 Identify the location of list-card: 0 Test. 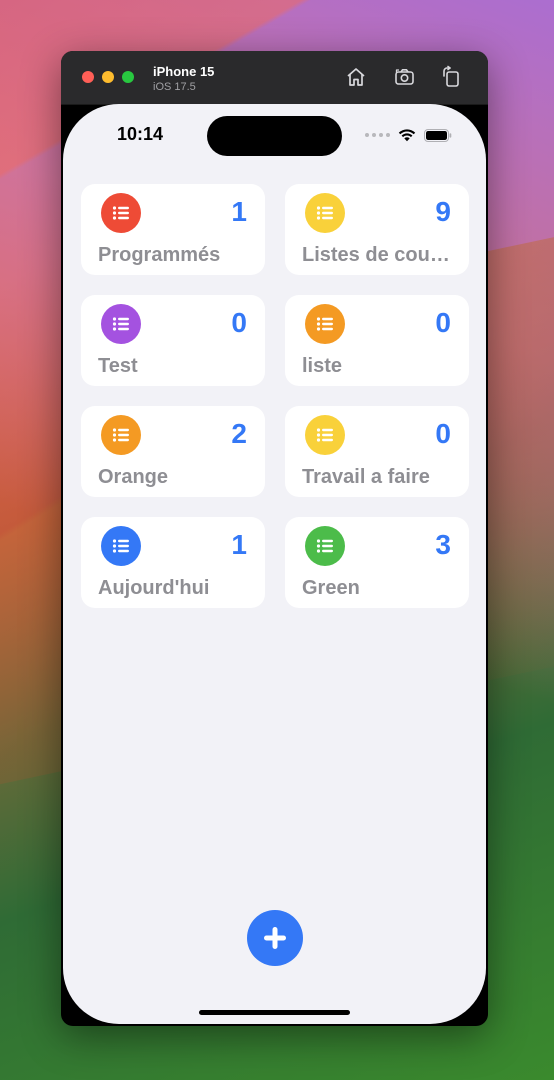
(173, 340).